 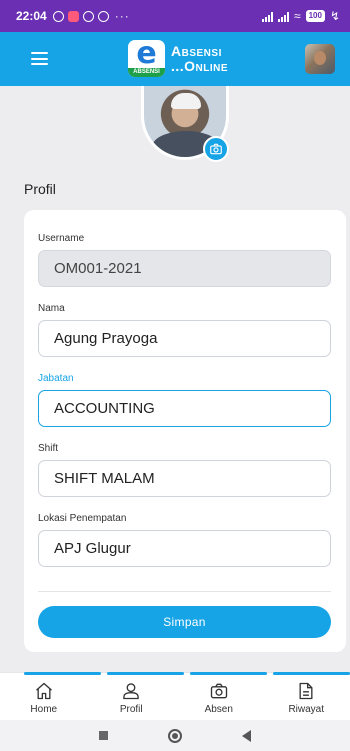 What do you see at coordinates (218, 709) in the screenshot?
I see `nav-label-absen: Absen` at bounding box center [218, 709].